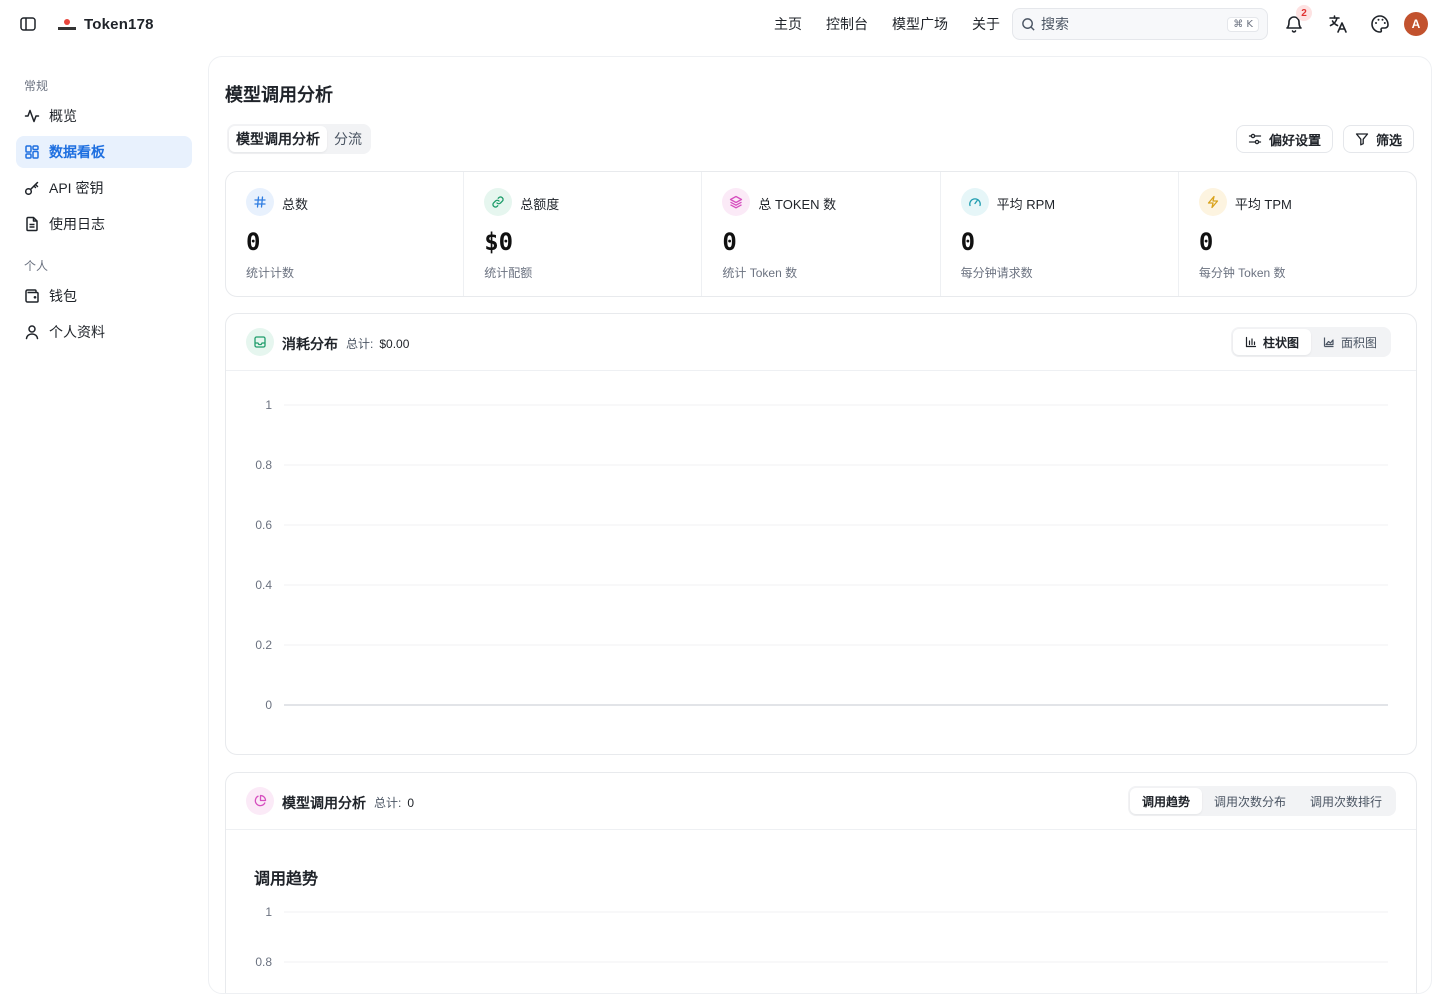 The width and height of the screenshot is (1440, 1000). I want to click on consumption-chart-type-tabs: 柱状图 面积图, so click(1311, 342).